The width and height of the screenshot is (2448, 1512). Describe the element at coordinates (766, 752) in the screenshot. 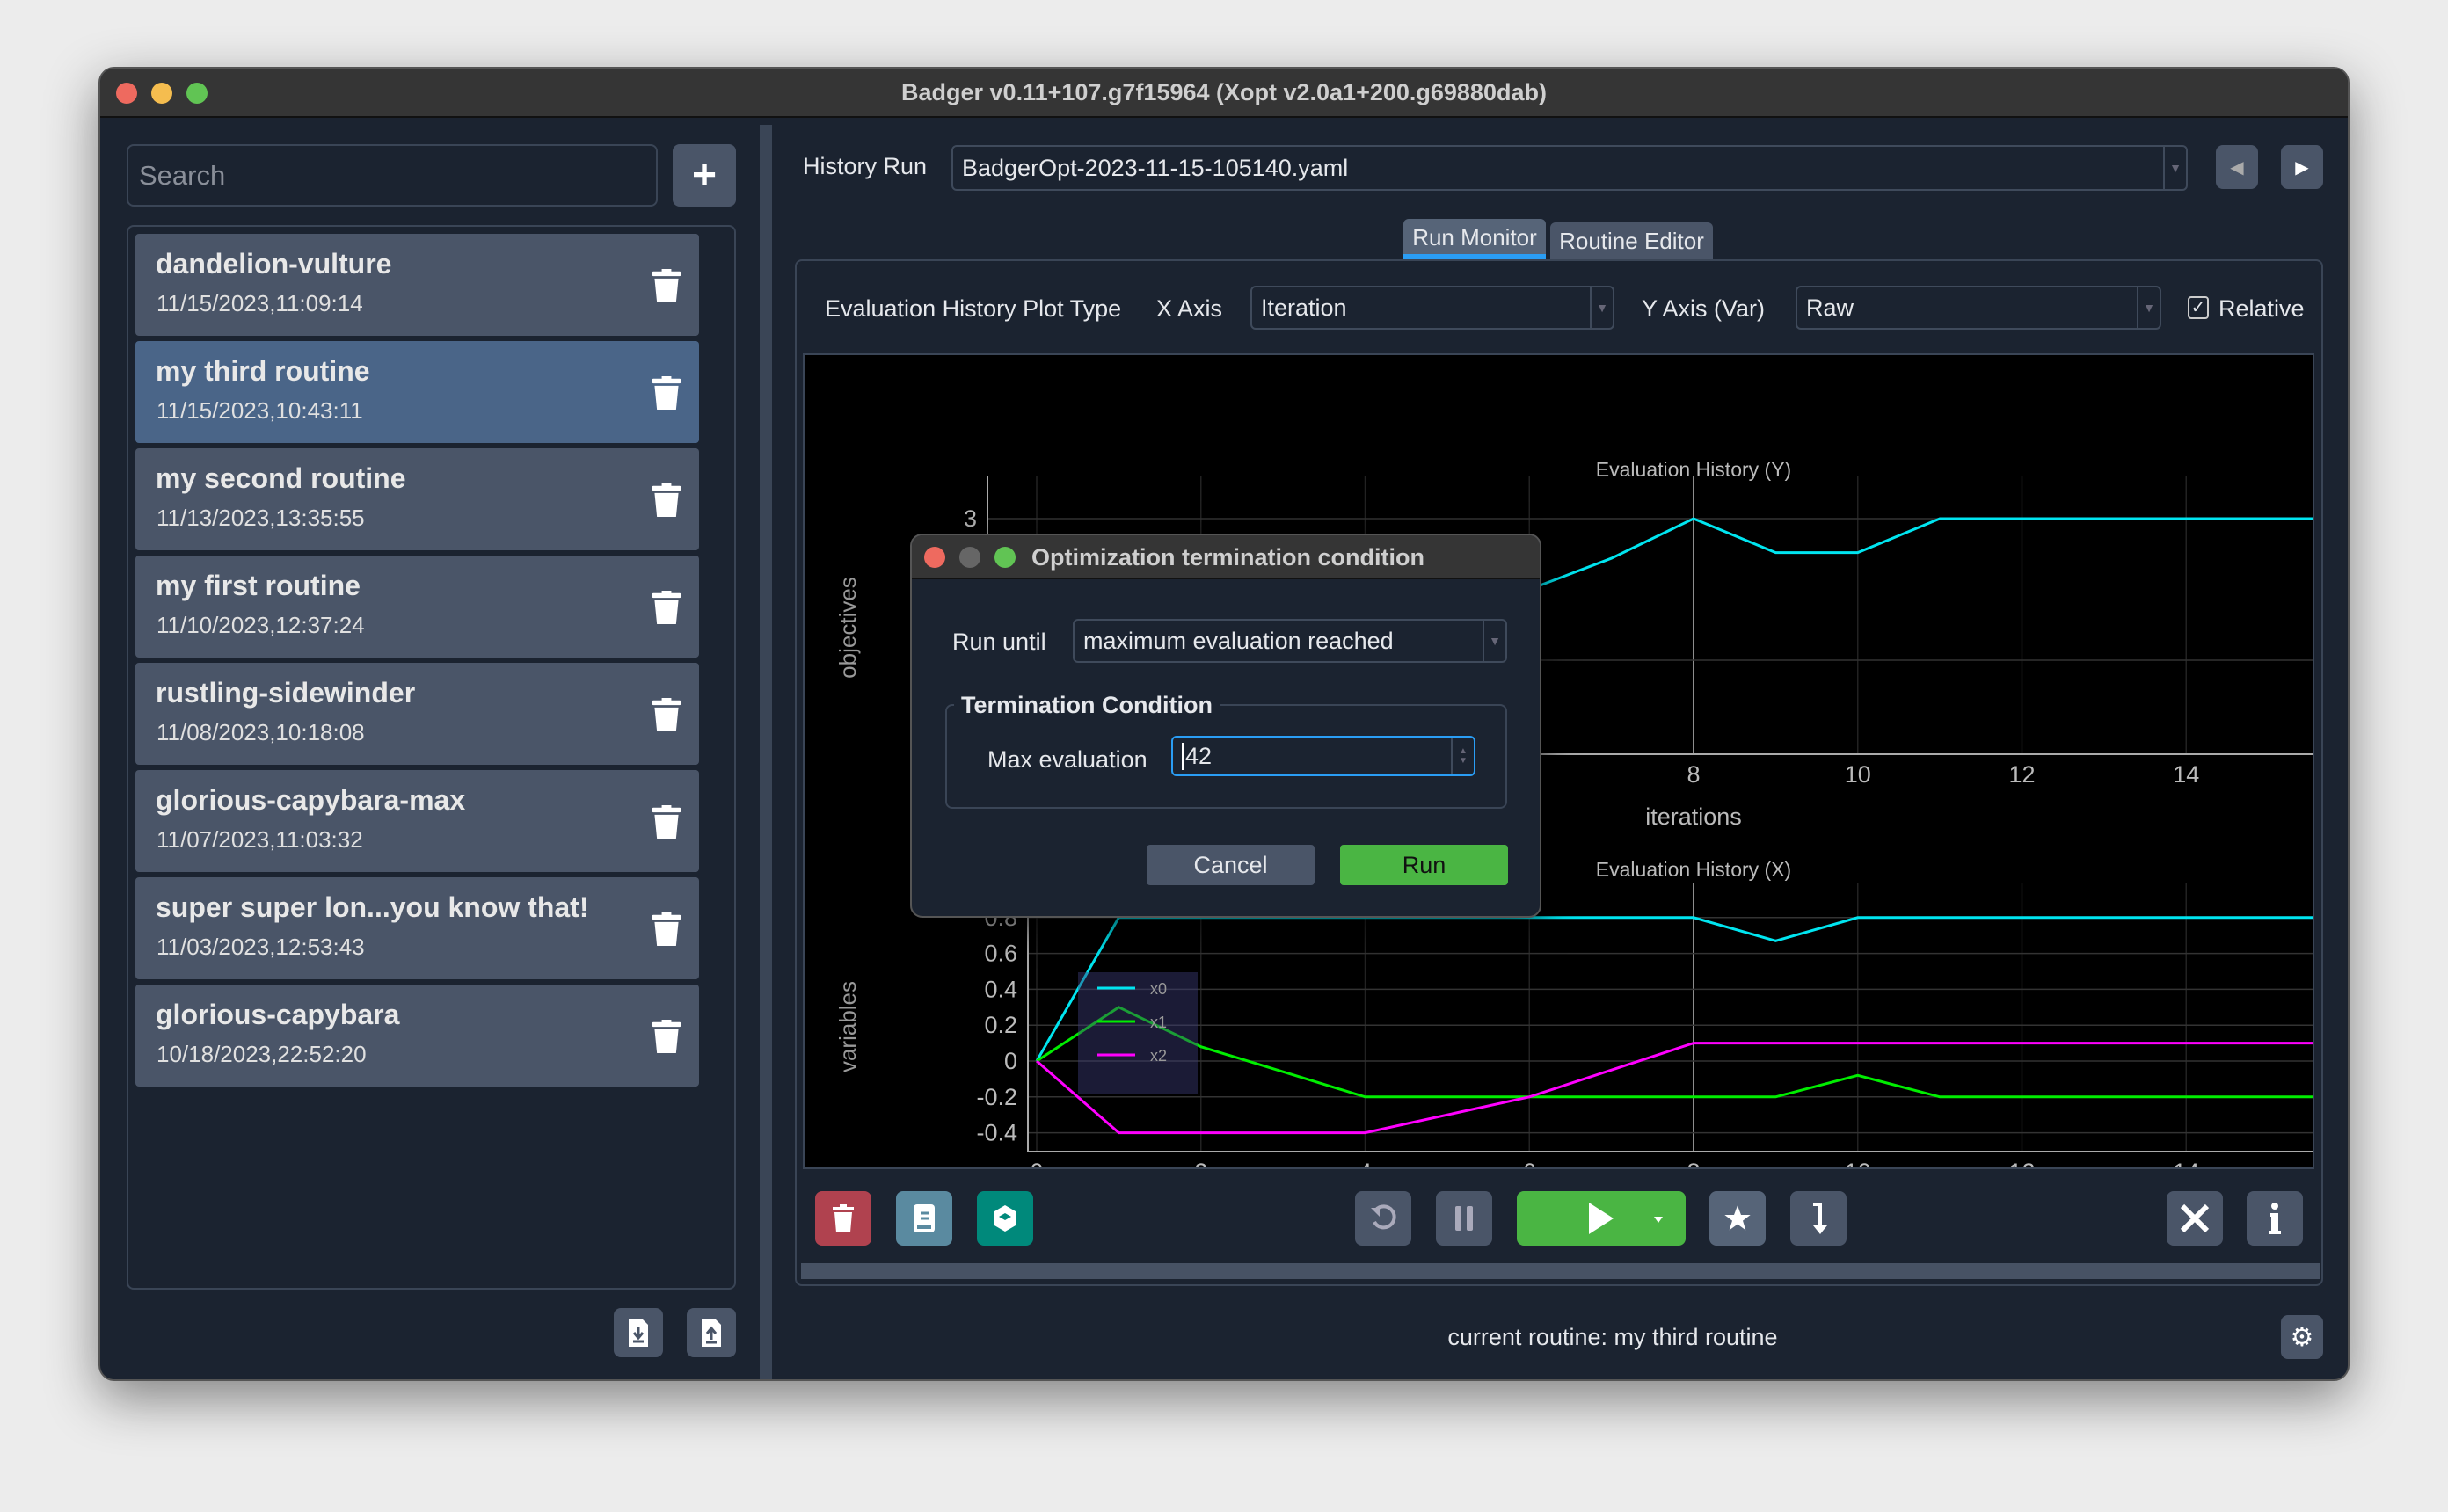

I see `splitter-handle` at that location.